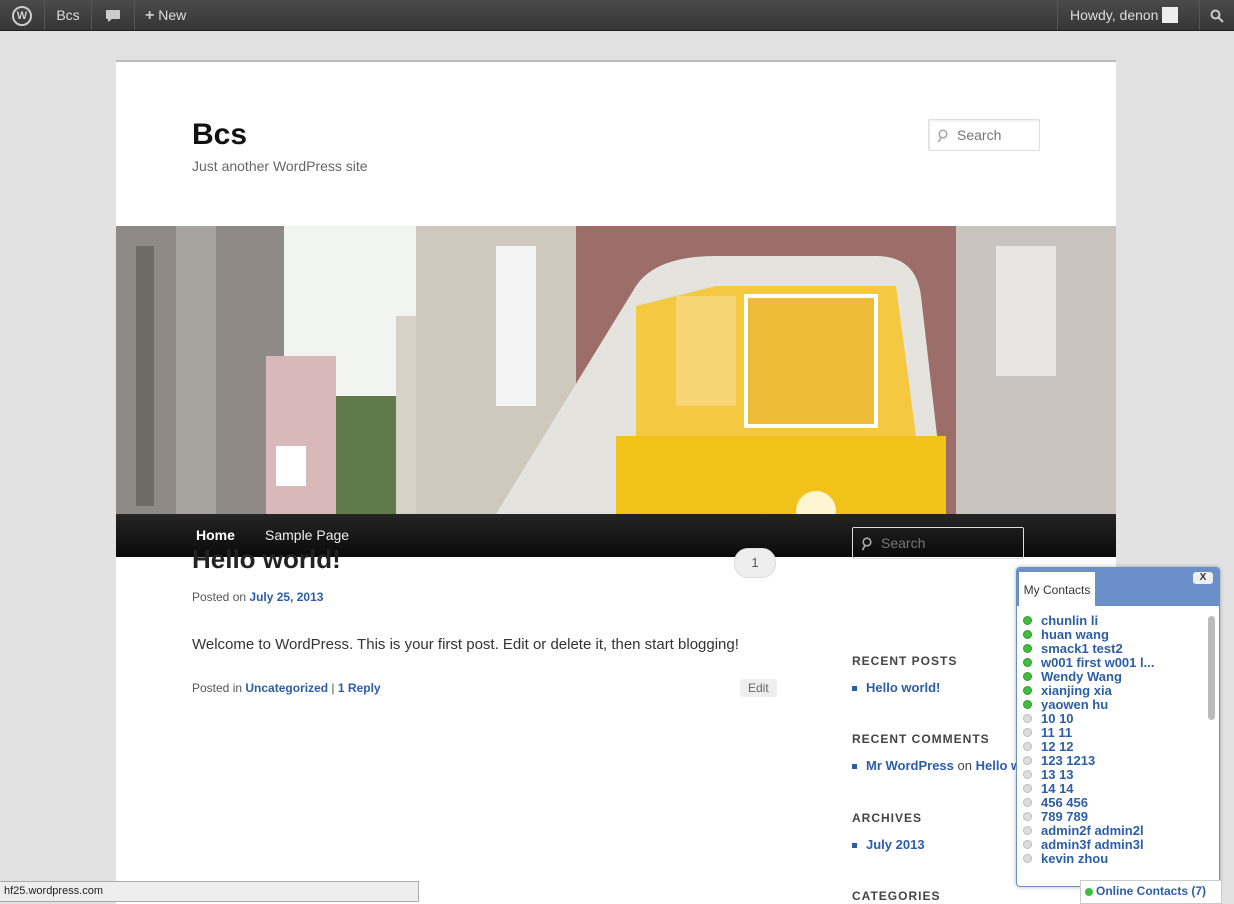  Describe the element at coordinates (1057, 775) in the screenshot. I see `contact-name: 13 13` at that location.